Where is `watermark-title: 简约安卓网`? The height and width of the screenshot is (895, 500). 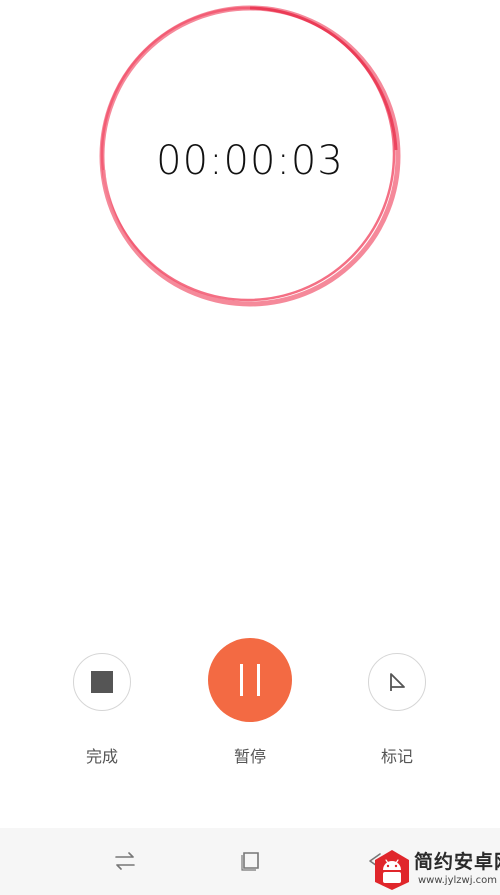
watermark-title: 简约安卓网 is located at coordinates (457, 862).